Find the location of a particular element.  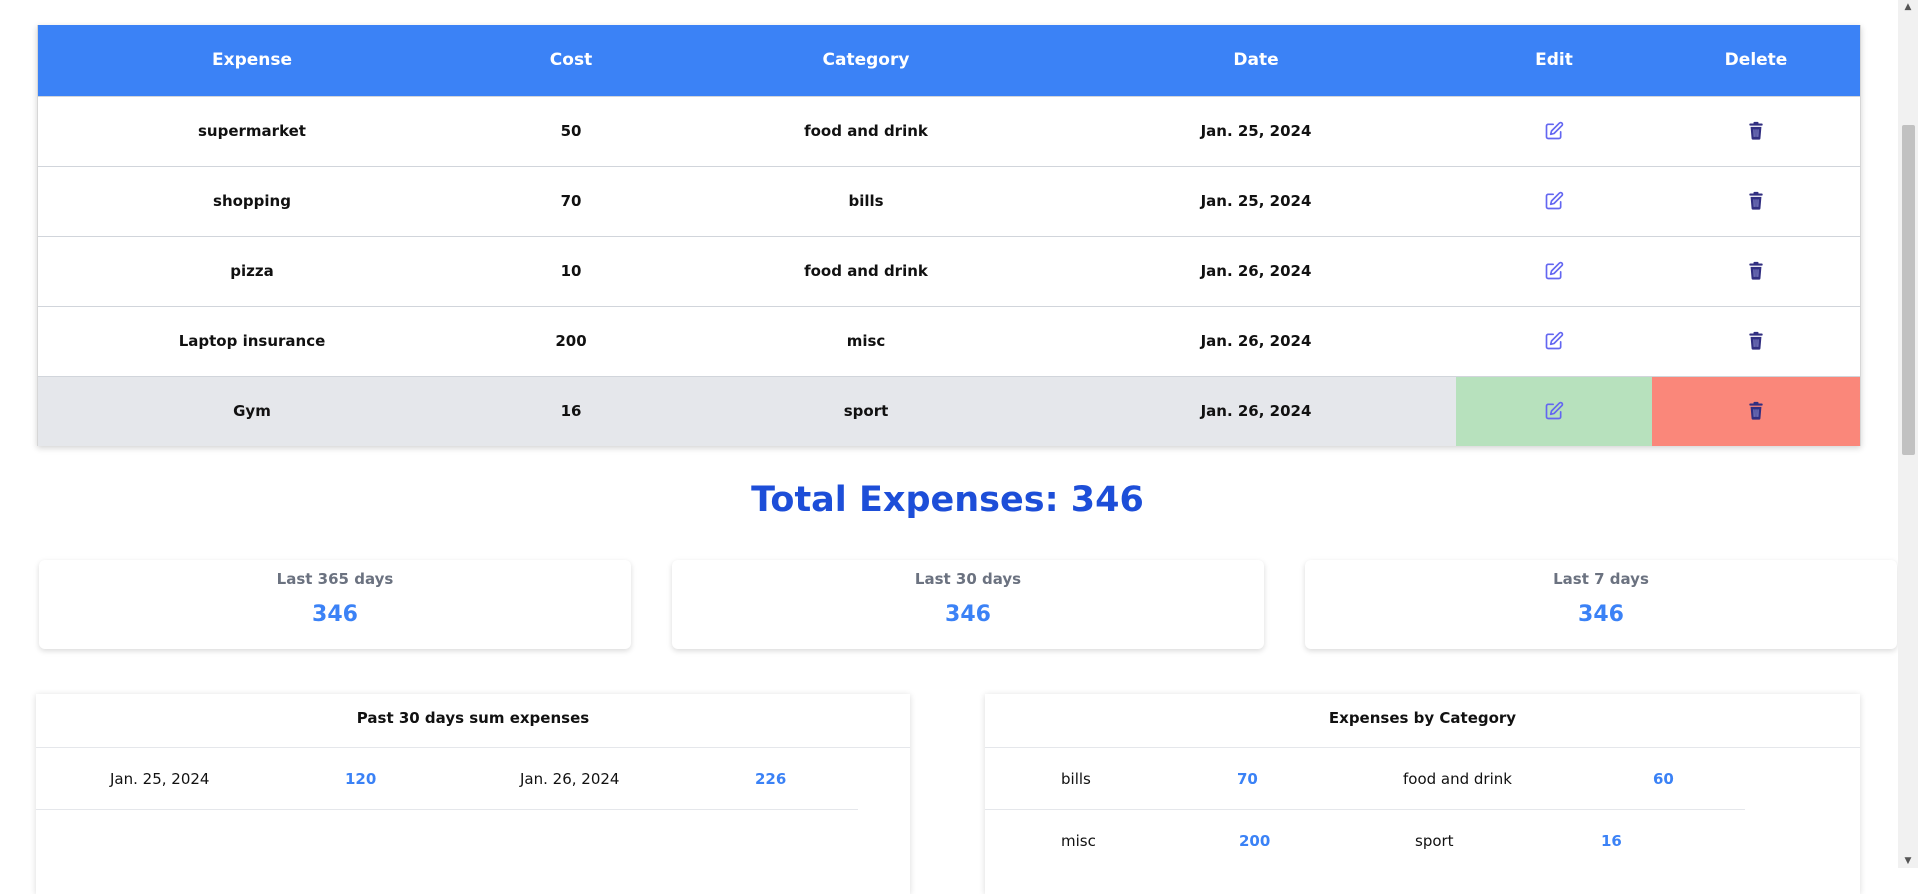

scroll-down-icon: ▼ is located at coordinates (1908, 861).